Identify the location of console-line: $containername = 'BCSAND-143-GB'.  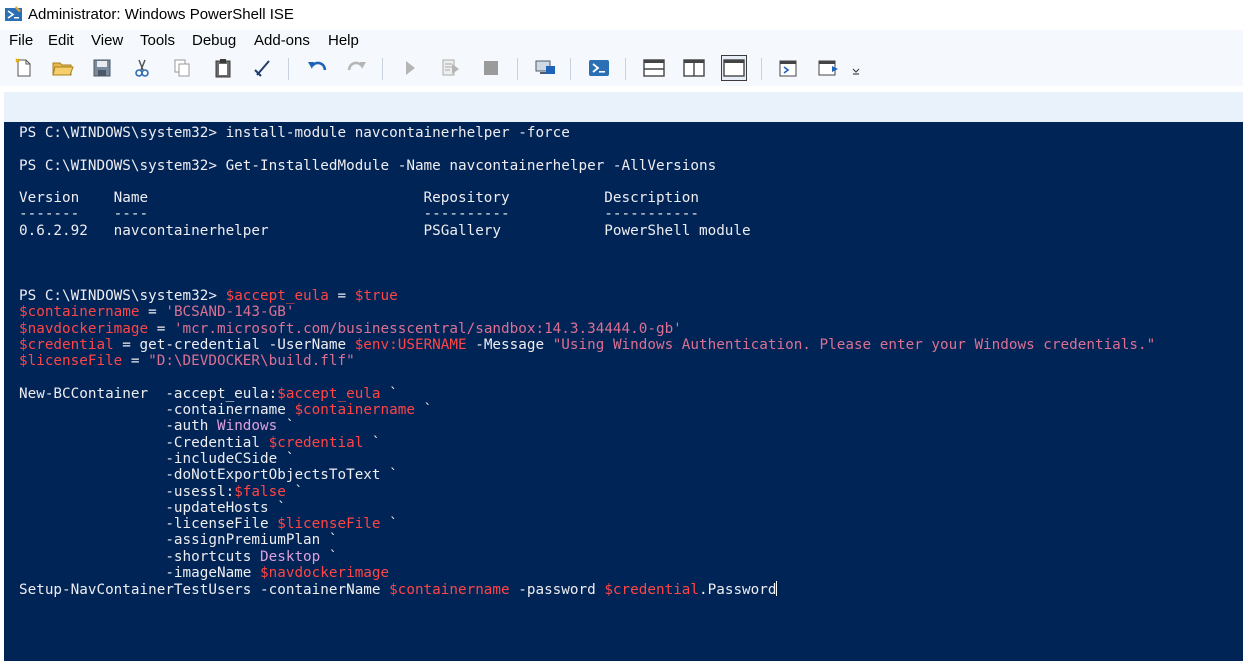
(587, 312).